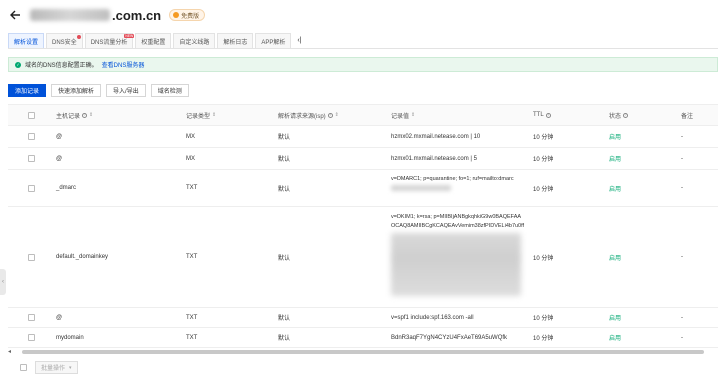  I want to click on tab-resolve-log: 解析日志, so click(235, 40).